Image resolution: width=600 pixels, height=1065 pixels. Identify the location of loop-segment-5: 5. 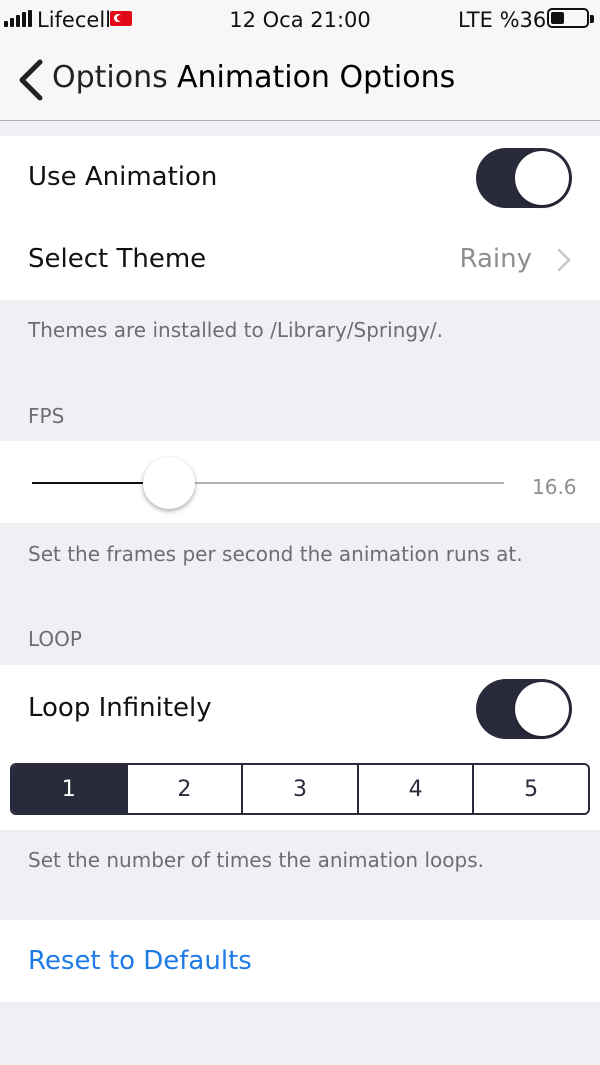
(530, 789).